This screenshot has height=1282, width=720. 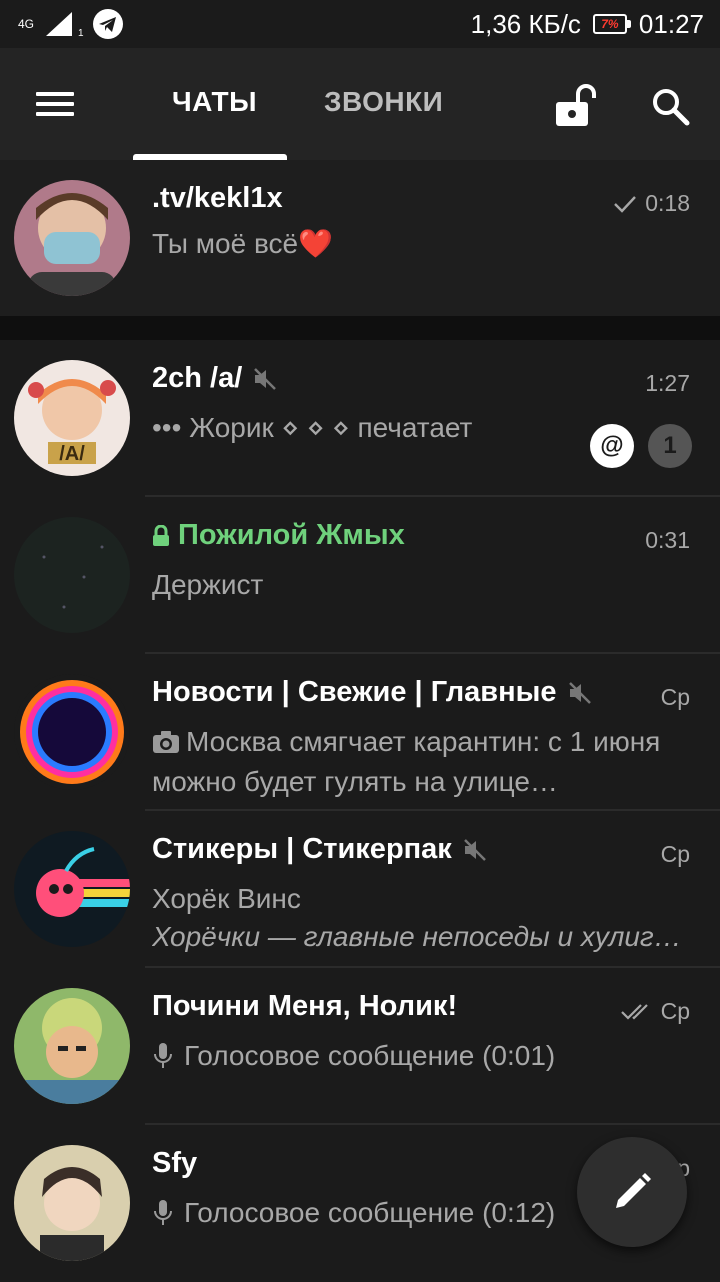 What do you see at coordinates (59, 24) in the screenshot?
I see `signal-icon` at bounding box center [59, 24].